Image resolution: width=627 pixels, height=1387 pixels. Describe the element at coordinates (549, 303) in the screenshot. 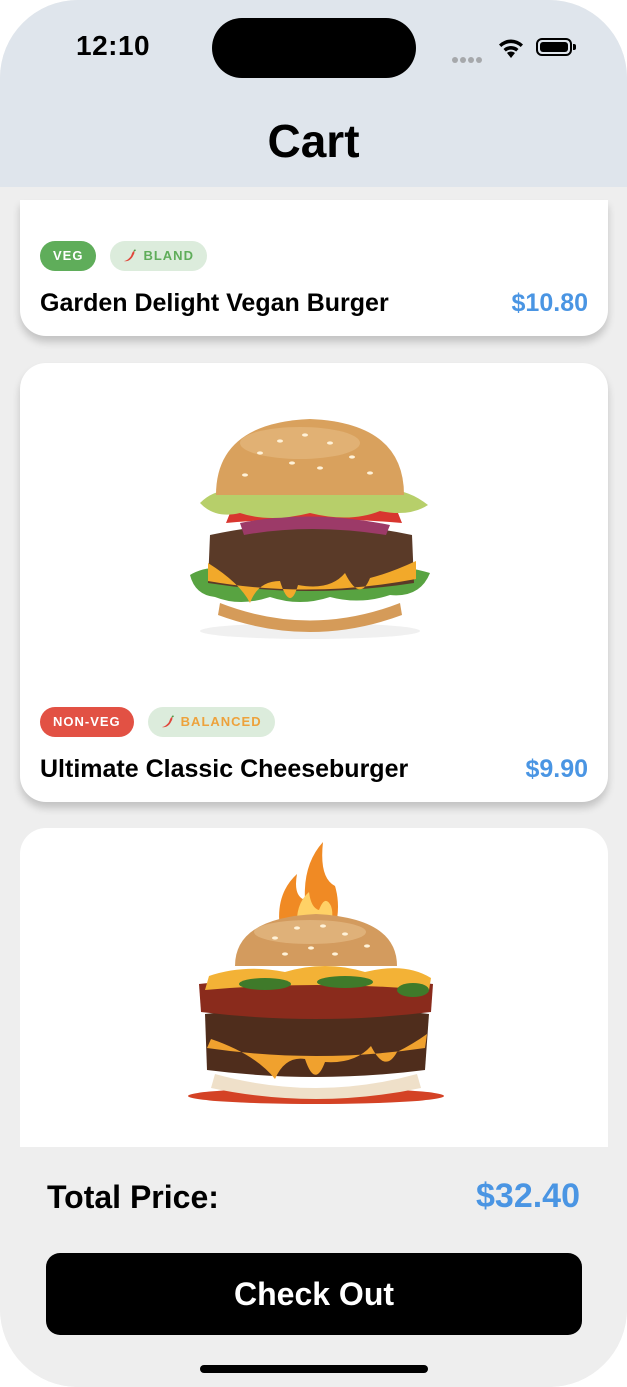

I see `item-price: $10.80` at that location.